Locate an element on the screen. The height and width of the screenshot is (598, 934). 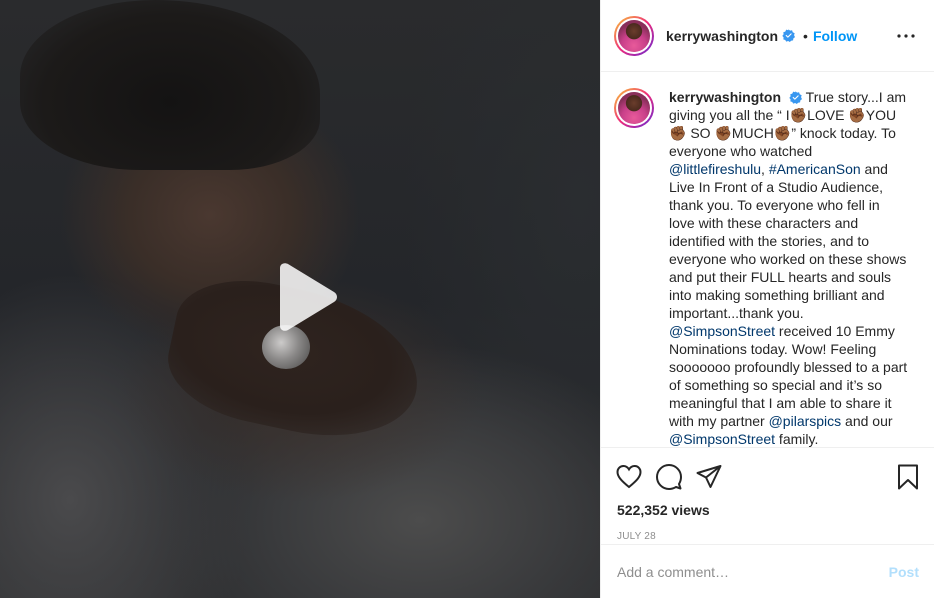
caption-segment: family. is located at coordinates (797, 439).